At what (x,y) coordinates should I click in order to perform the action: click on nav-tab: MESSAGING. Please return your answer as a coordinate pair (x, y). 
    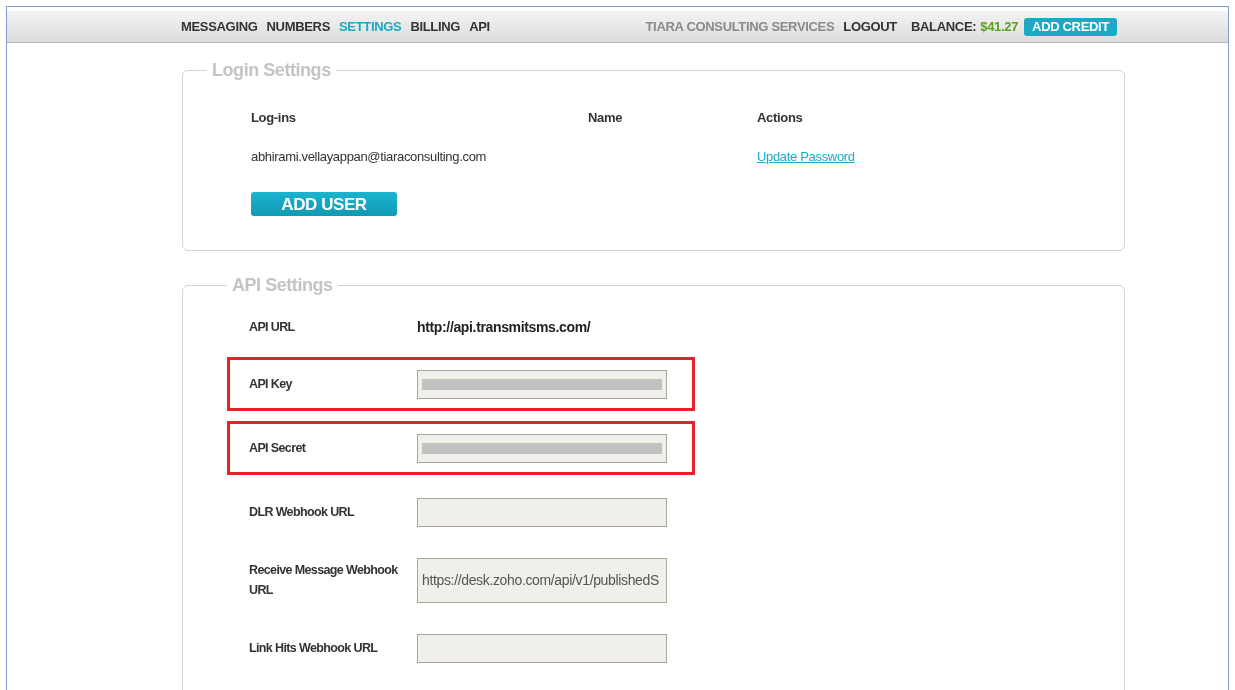
    Looking at the image, I should click on (219, 26).